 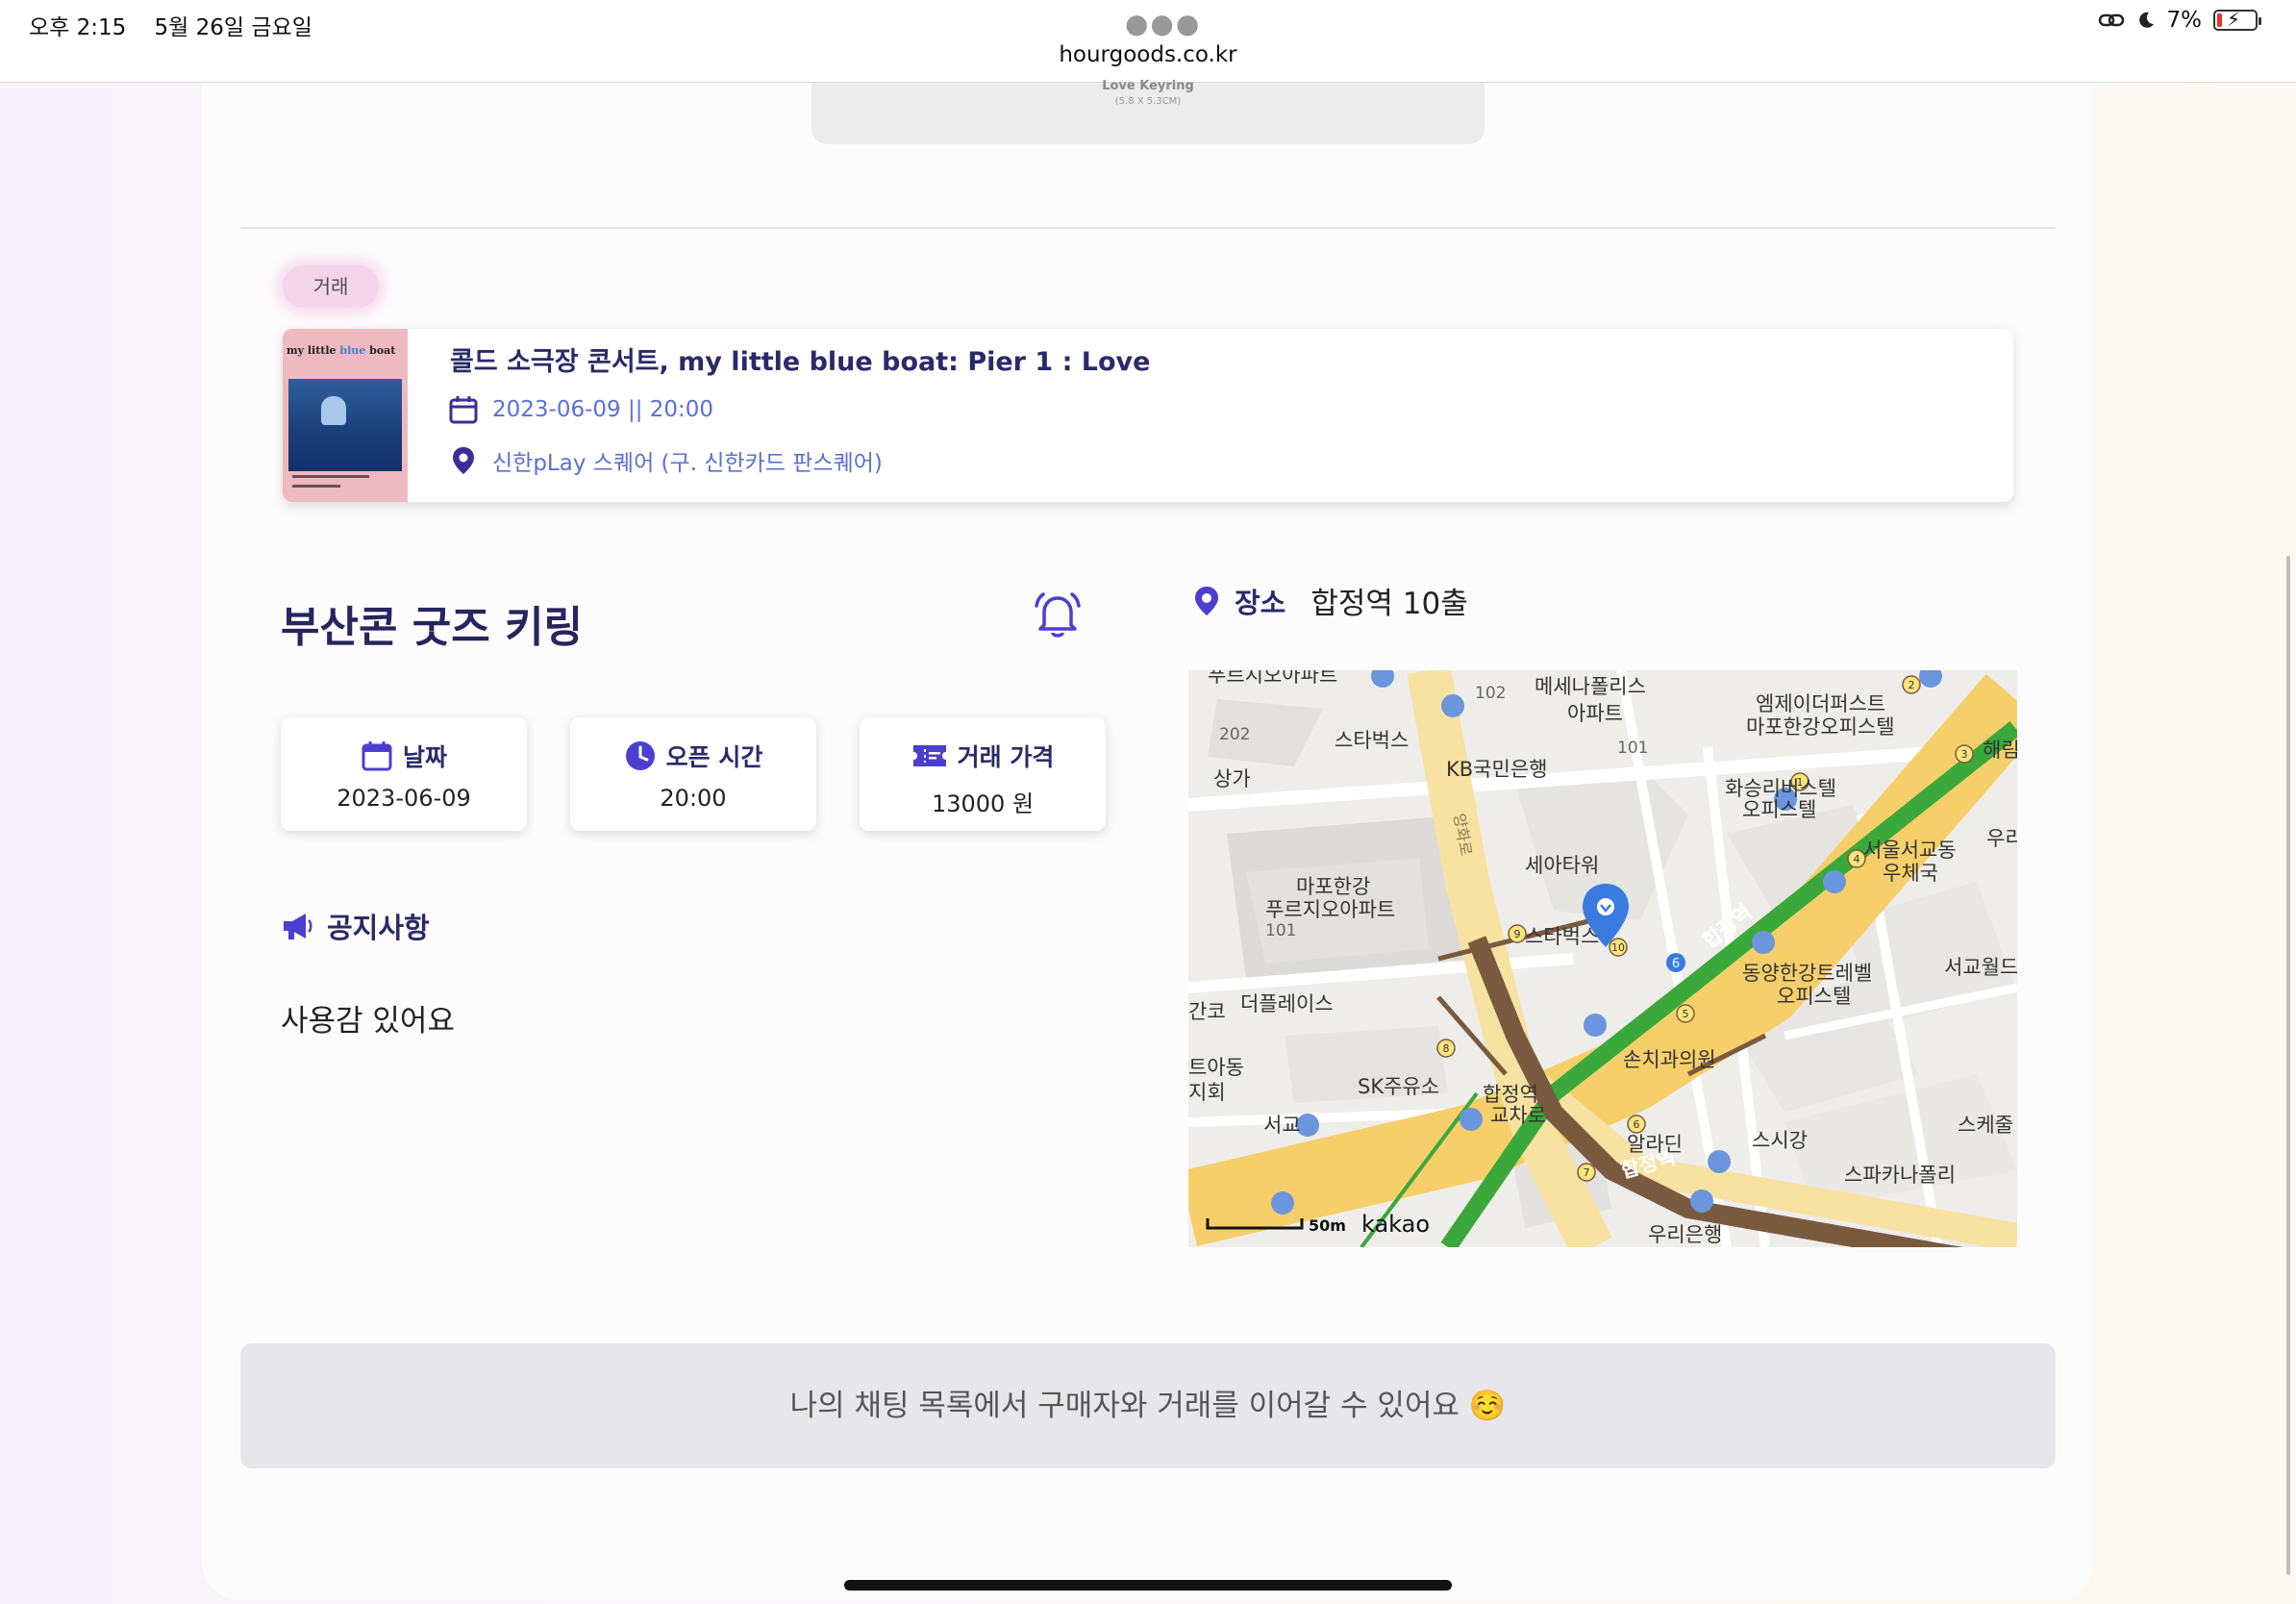 What do you see at coordinates (1333, 886) in the screenshot?
I see `svg-text: 마포한강` at bounding box center [1333, 886].